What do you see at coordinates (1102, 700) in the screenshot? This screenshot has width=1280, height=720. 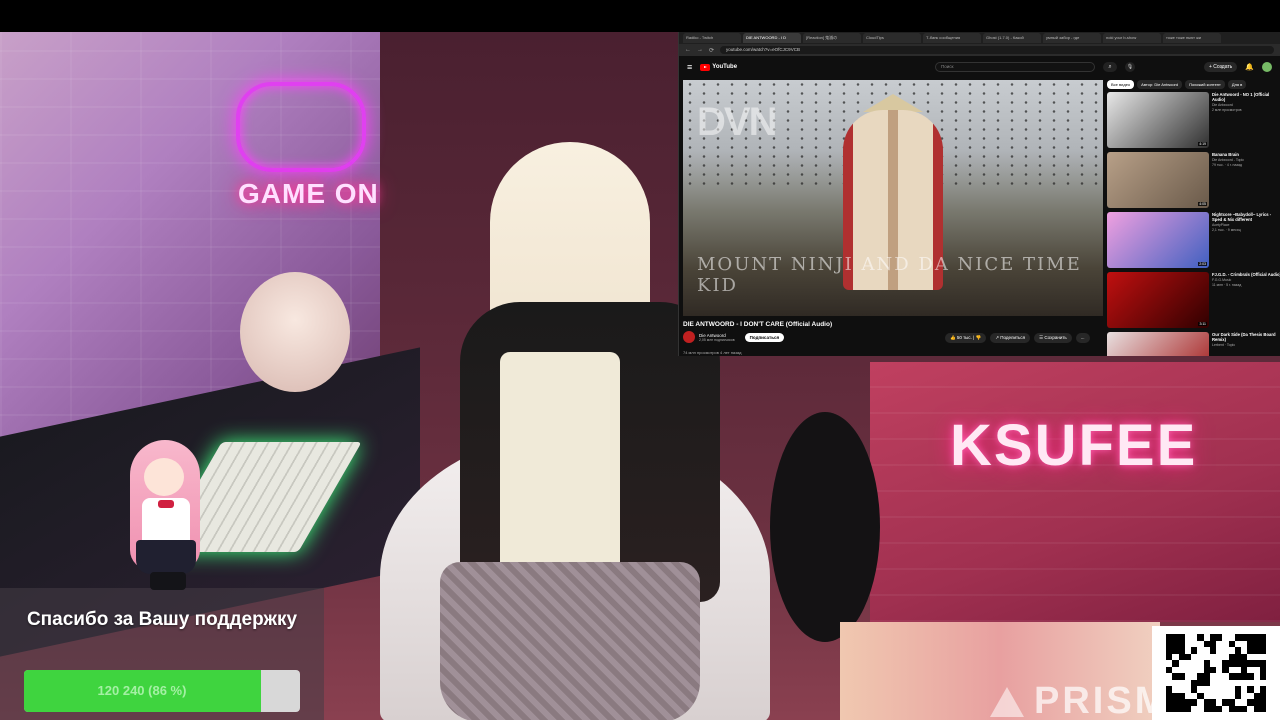 I see `watermark-text: PRISM` at bounding box center [1102, 700].